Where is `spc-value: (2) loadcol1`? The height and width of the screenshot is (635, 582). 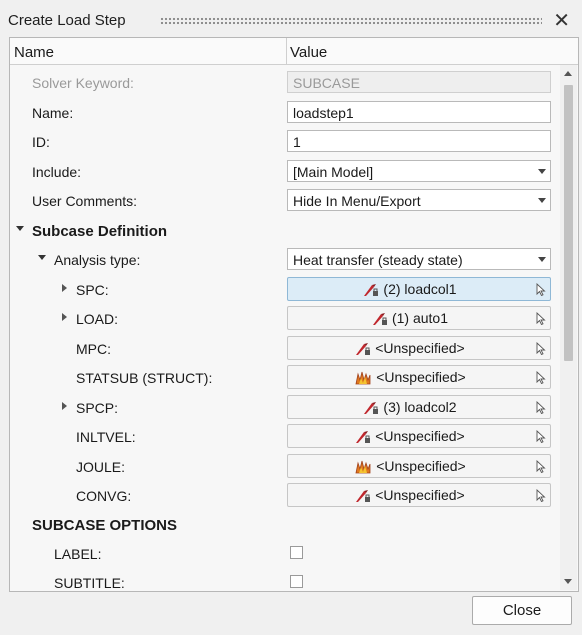
spc-value: (2) loadcol1 is located at coordinates (420, 289).